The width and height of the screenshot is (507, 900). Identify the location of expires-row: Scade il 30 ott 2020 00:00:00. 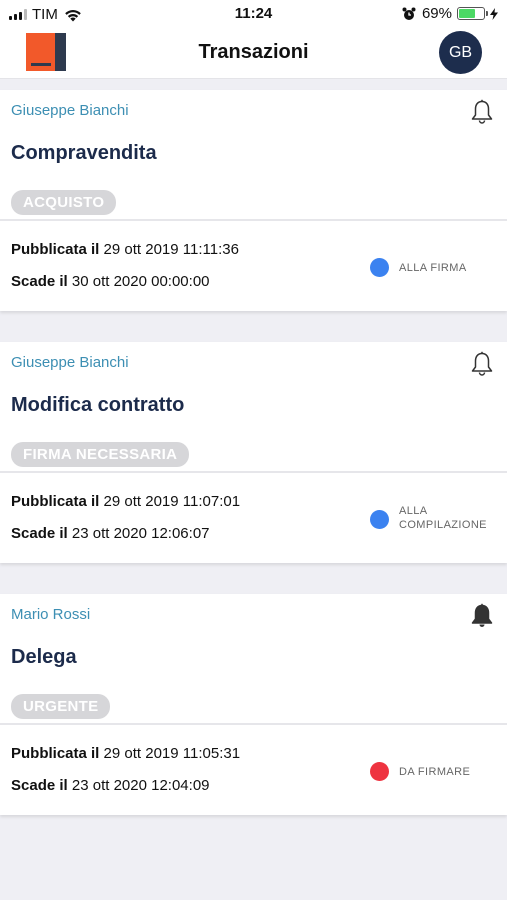
(110, 281).